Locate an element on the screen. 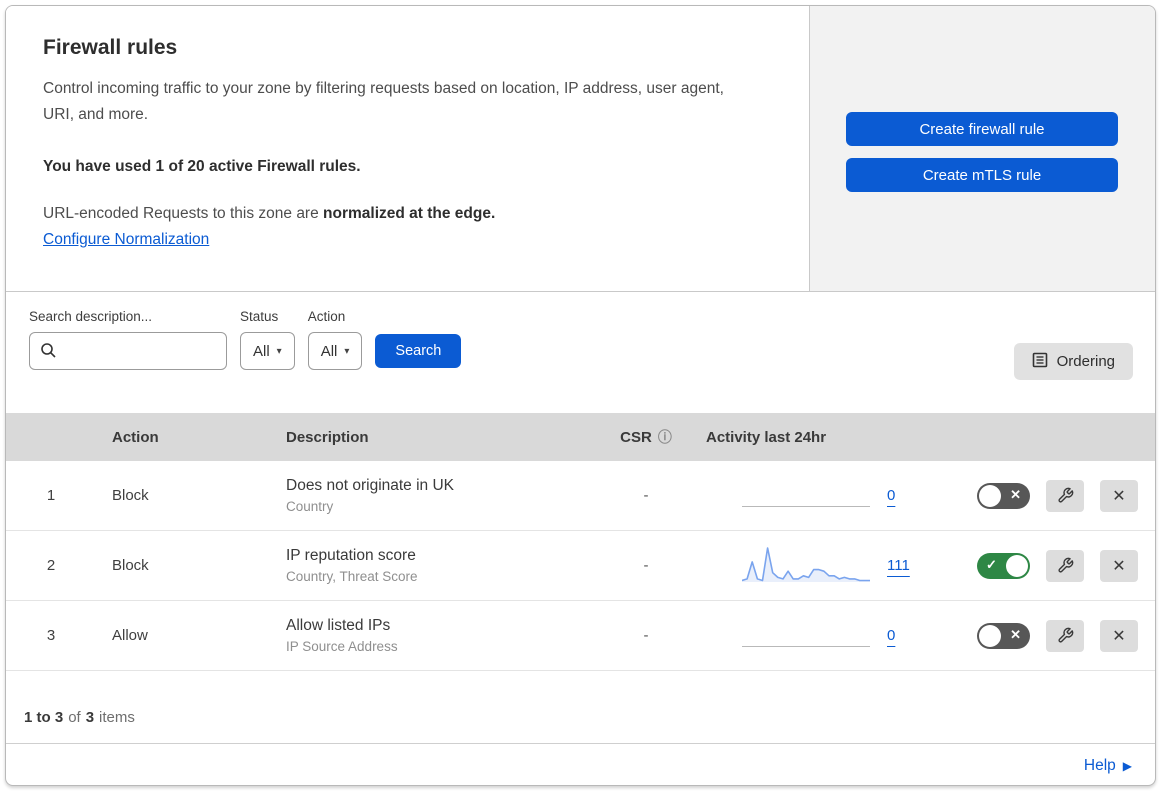  search-input is located at coordinates (128, 351).